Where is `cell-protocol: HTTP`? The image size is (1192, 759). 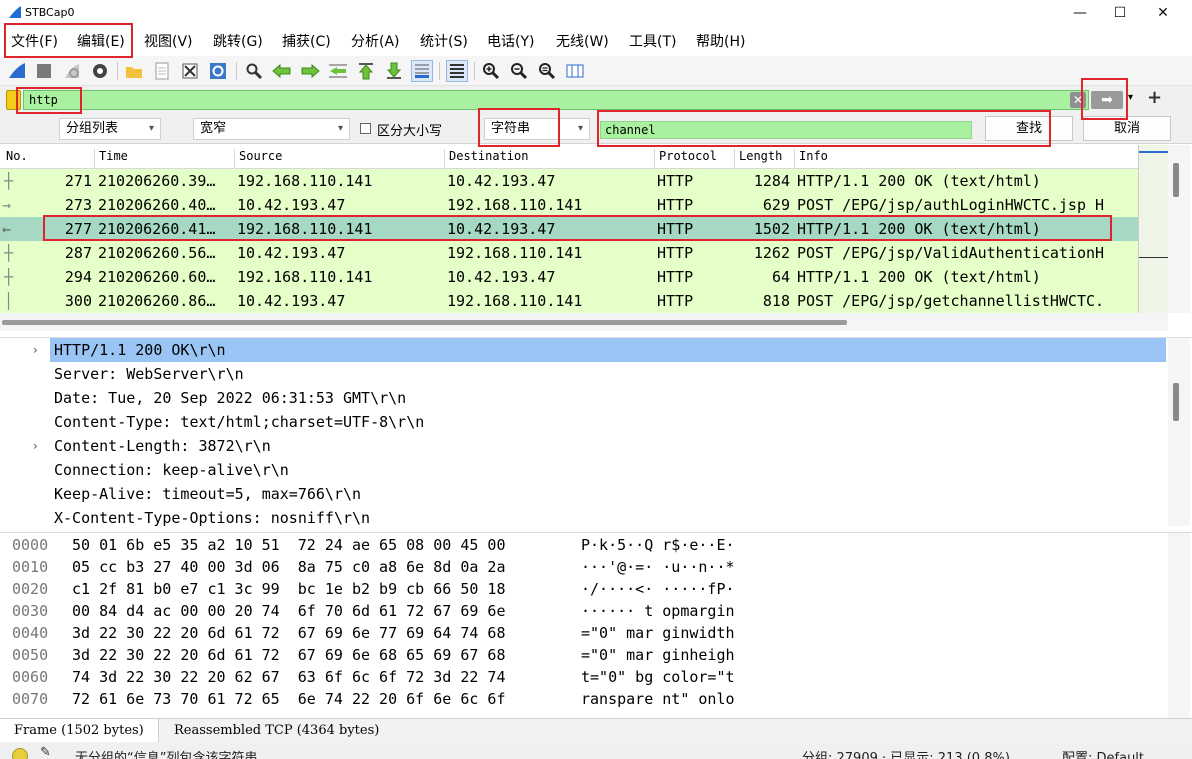 cell-protocol: HTTP is located at coordinates (675, 253).